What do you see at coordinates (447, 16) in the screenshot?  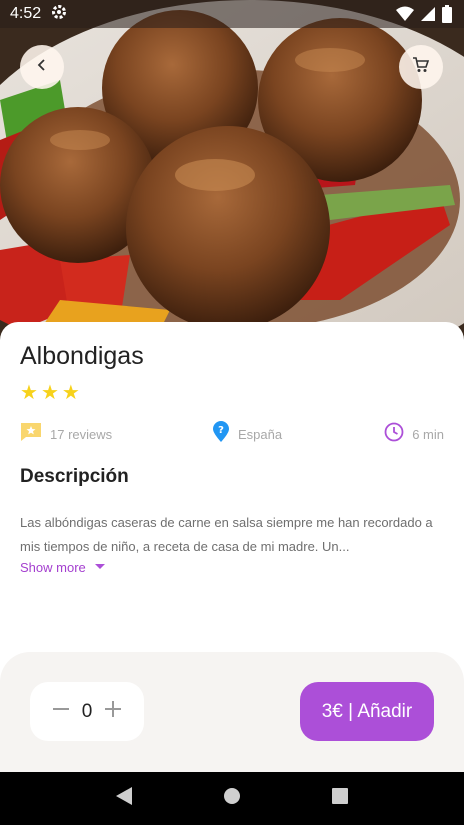 I see `battery-icon` at bounding box center [447, 16].